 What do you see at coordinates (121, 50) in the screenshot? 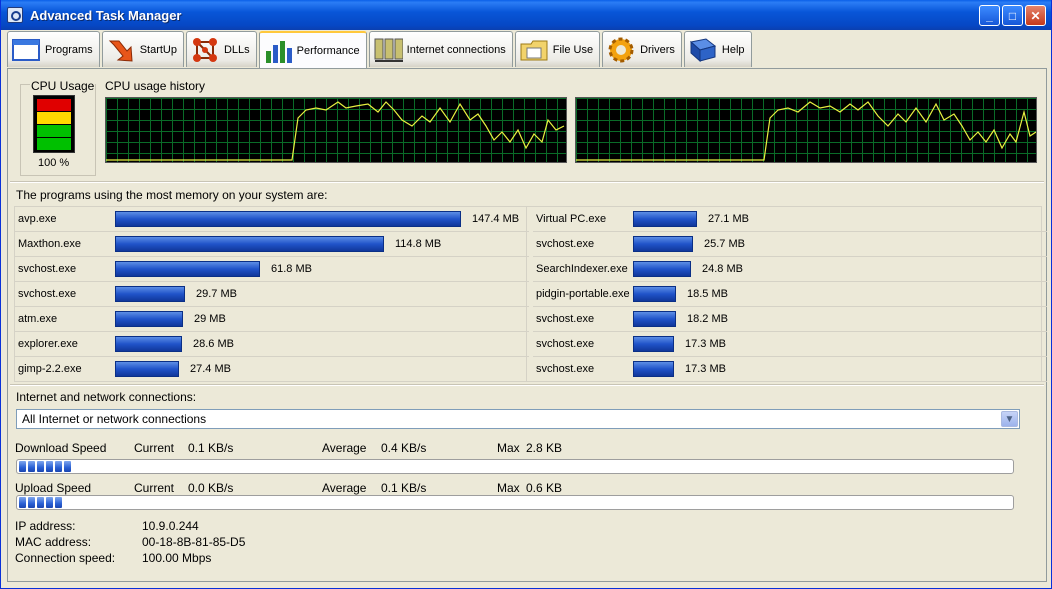
I see `startup-arrow-icon` at bounding box center [121, 50].